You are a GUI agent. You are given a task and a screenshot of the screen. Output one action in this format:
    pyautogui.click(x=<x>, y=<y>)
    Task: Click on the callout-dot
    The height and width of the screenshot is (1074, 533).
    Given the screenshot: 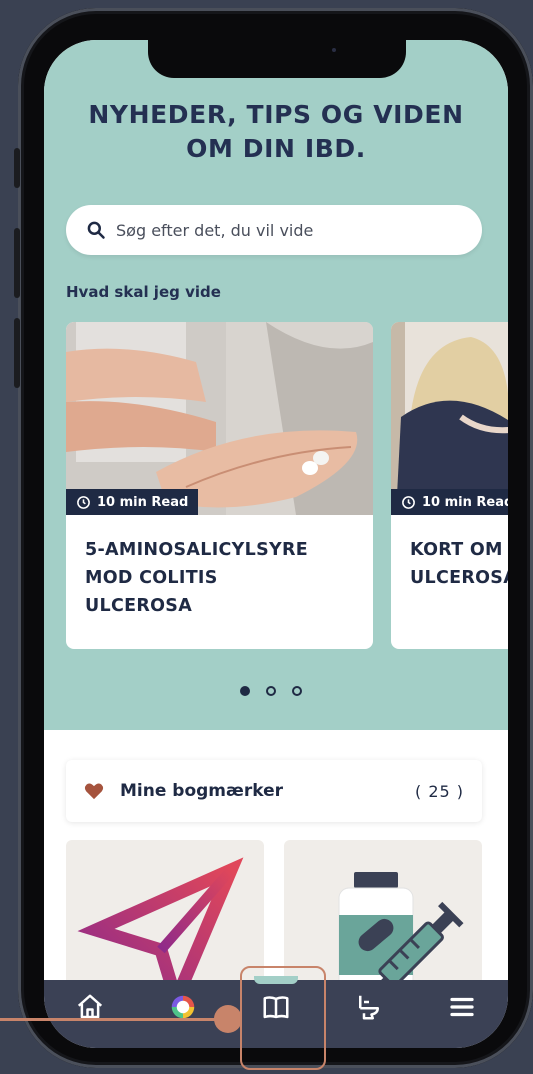 What is the action you would take?
    pyautogui.click(x=228, y=1019)
    